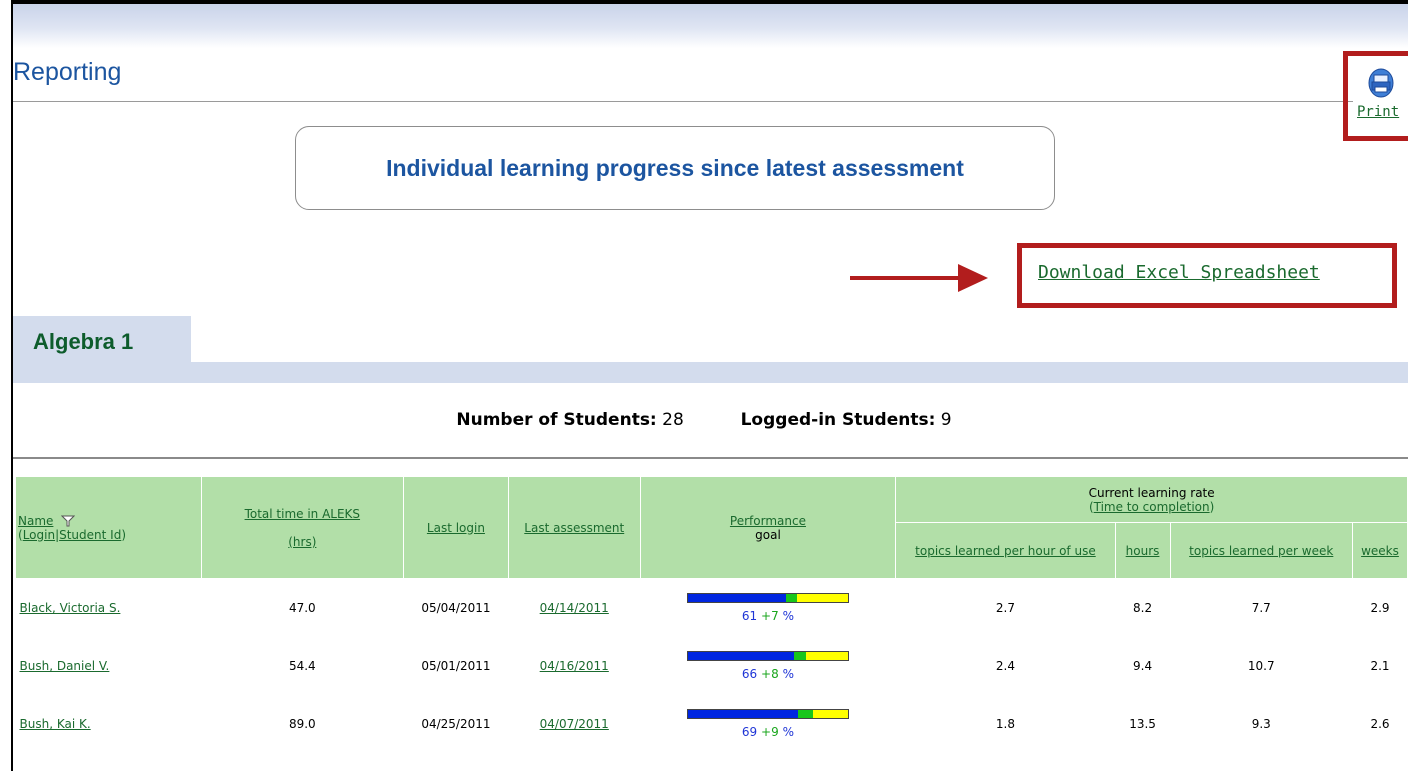 The image size is (1408, 771). I want to click on hours-sort-link: hours, so click(1143, 551).